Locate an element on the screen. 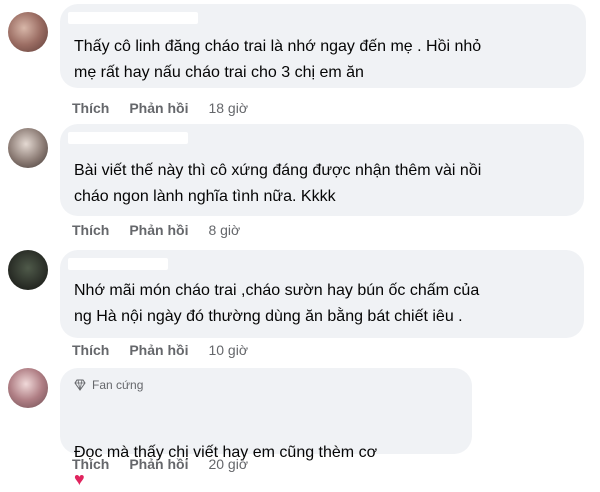  comment-actions: Thích Phản hồi 8 giờ is located at coordinates (166, 230).